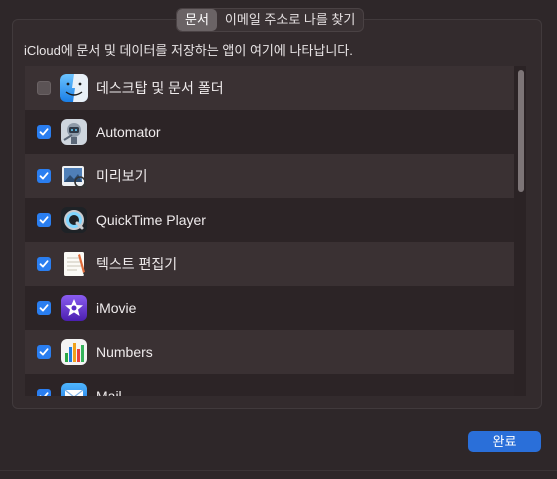 The height and width of the screenshot is (479, 557). Describe the element at coordinates (504, 441) in the screenshot. I see `done-button: 완료` at that location.